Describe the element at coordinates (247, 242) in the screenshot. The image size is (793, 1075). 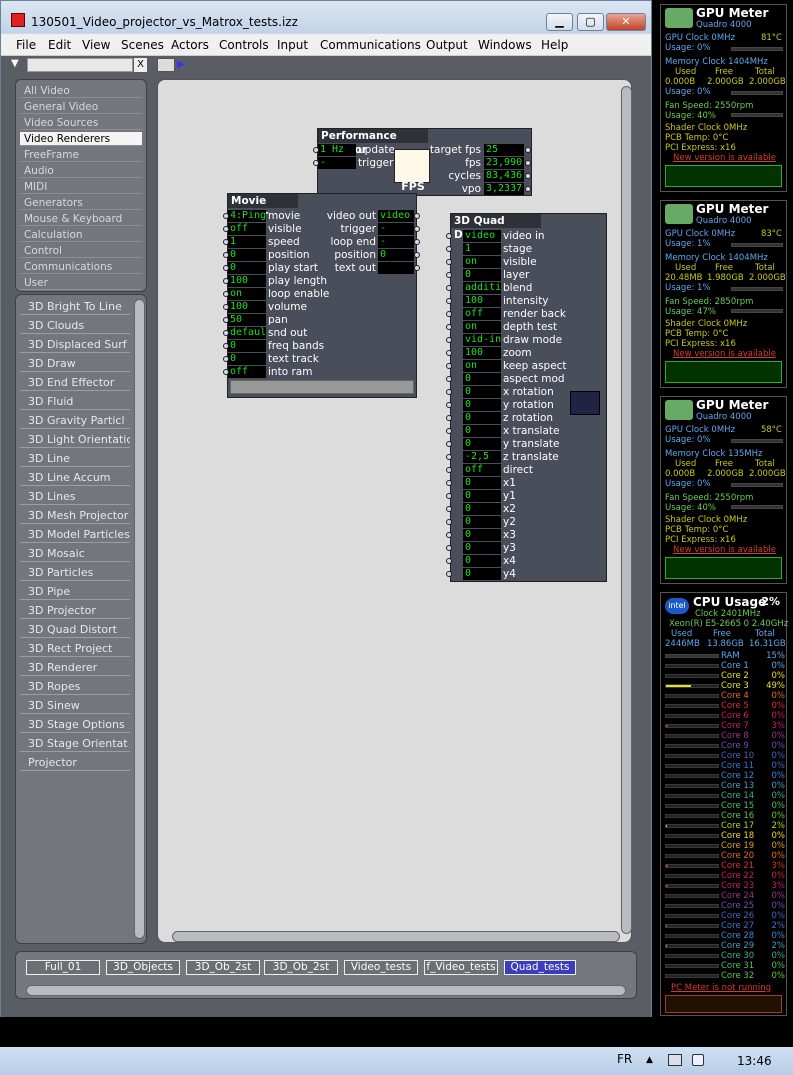
I see `port-value: 1` at that location.